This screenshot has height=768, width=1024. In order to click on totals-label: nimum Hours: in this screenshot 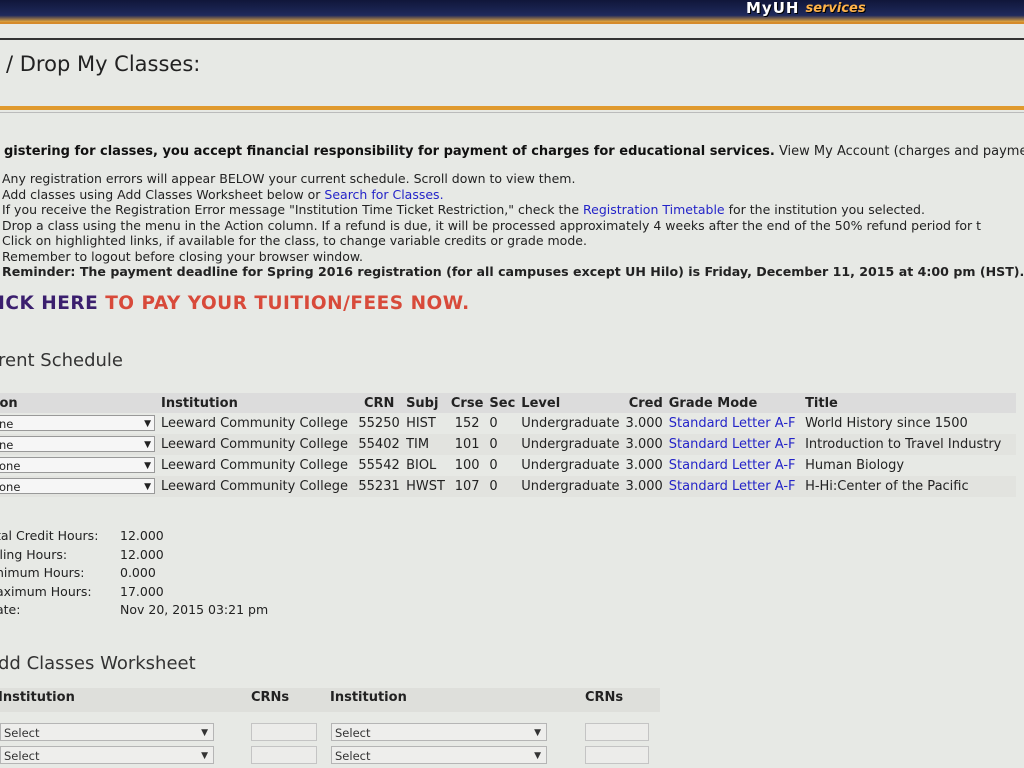, I will do `click(42, 573)`.